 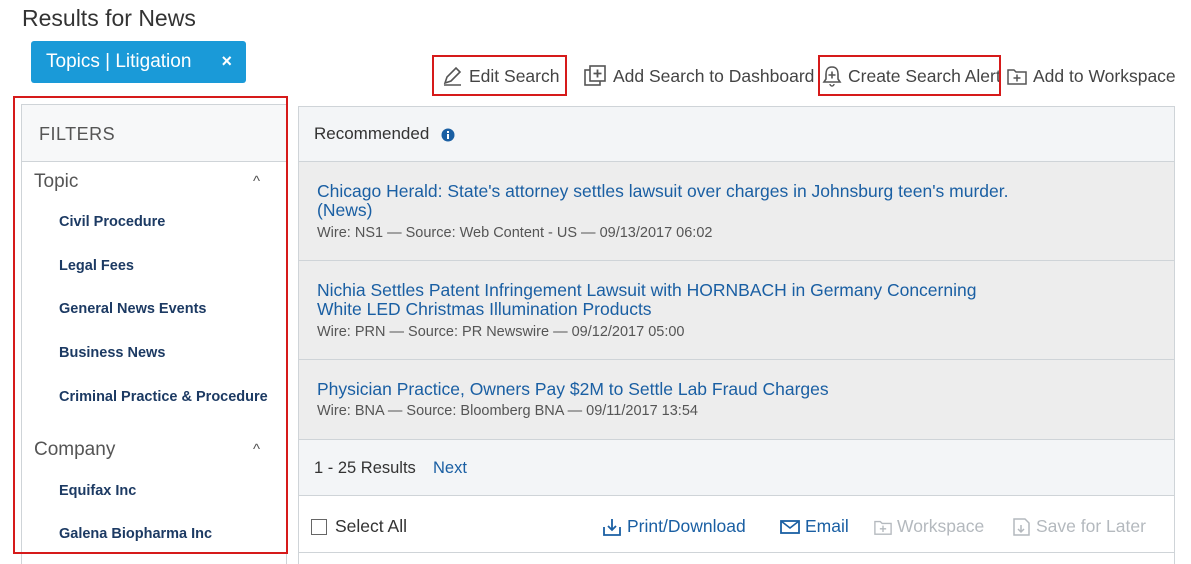 I want to click on select-all-checkbox: Select All, so click(x=359, y=526).